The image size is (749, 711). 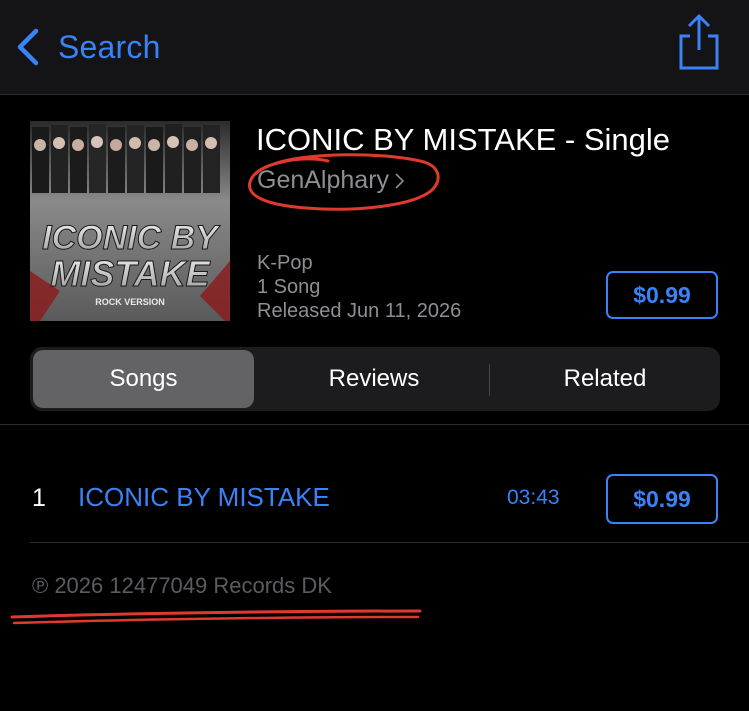 I want to click on tab-reviews: Reviews, so click(x=374, y=379).